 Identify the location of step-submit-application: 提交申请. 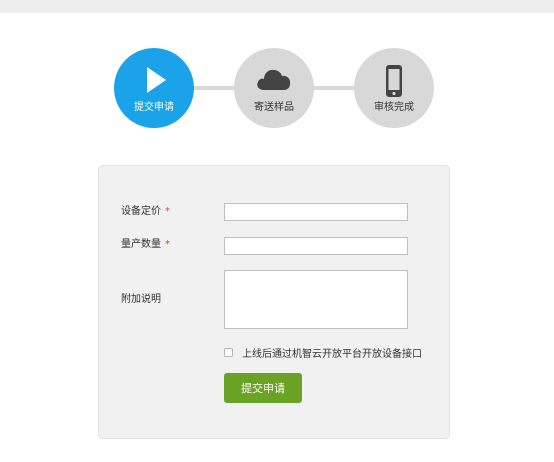
(154, 88).